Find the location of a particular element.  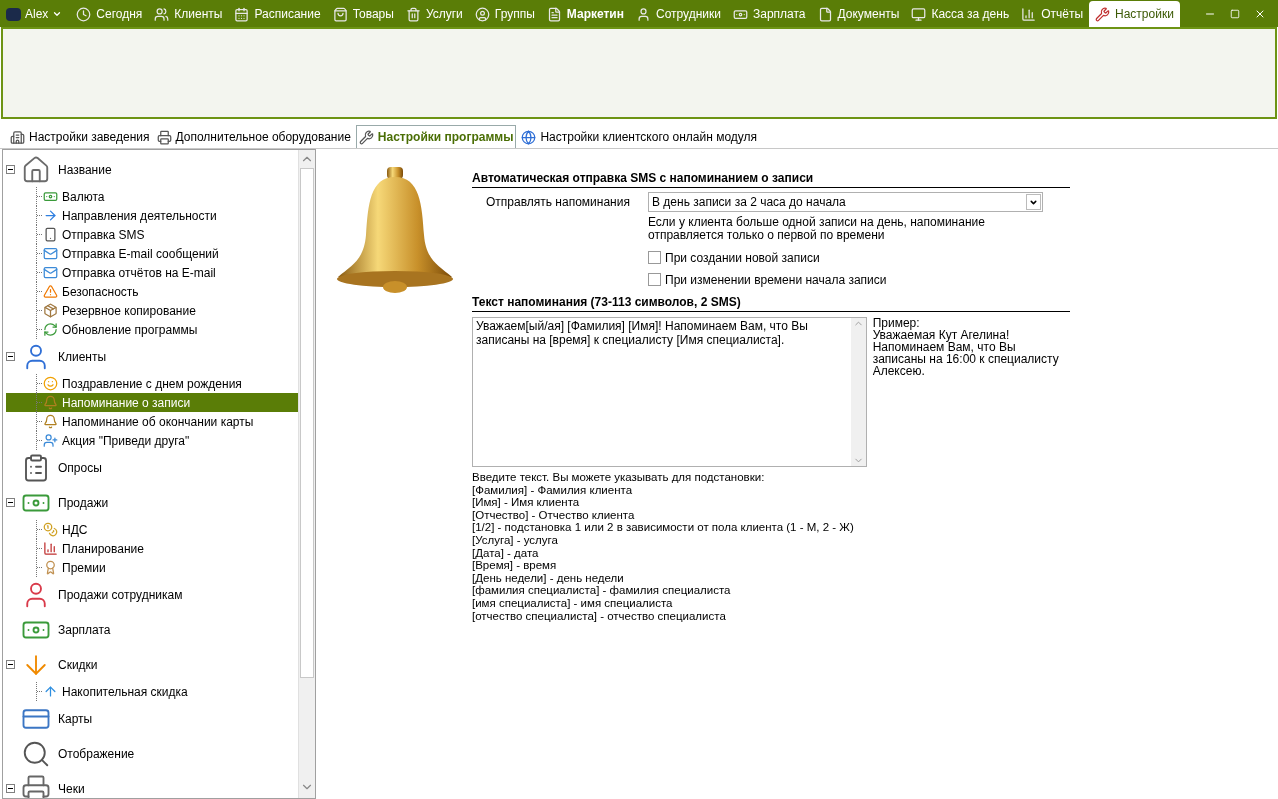

tree-item-row: Отправка E-mail сообщений is located at coordinates (152, 253).